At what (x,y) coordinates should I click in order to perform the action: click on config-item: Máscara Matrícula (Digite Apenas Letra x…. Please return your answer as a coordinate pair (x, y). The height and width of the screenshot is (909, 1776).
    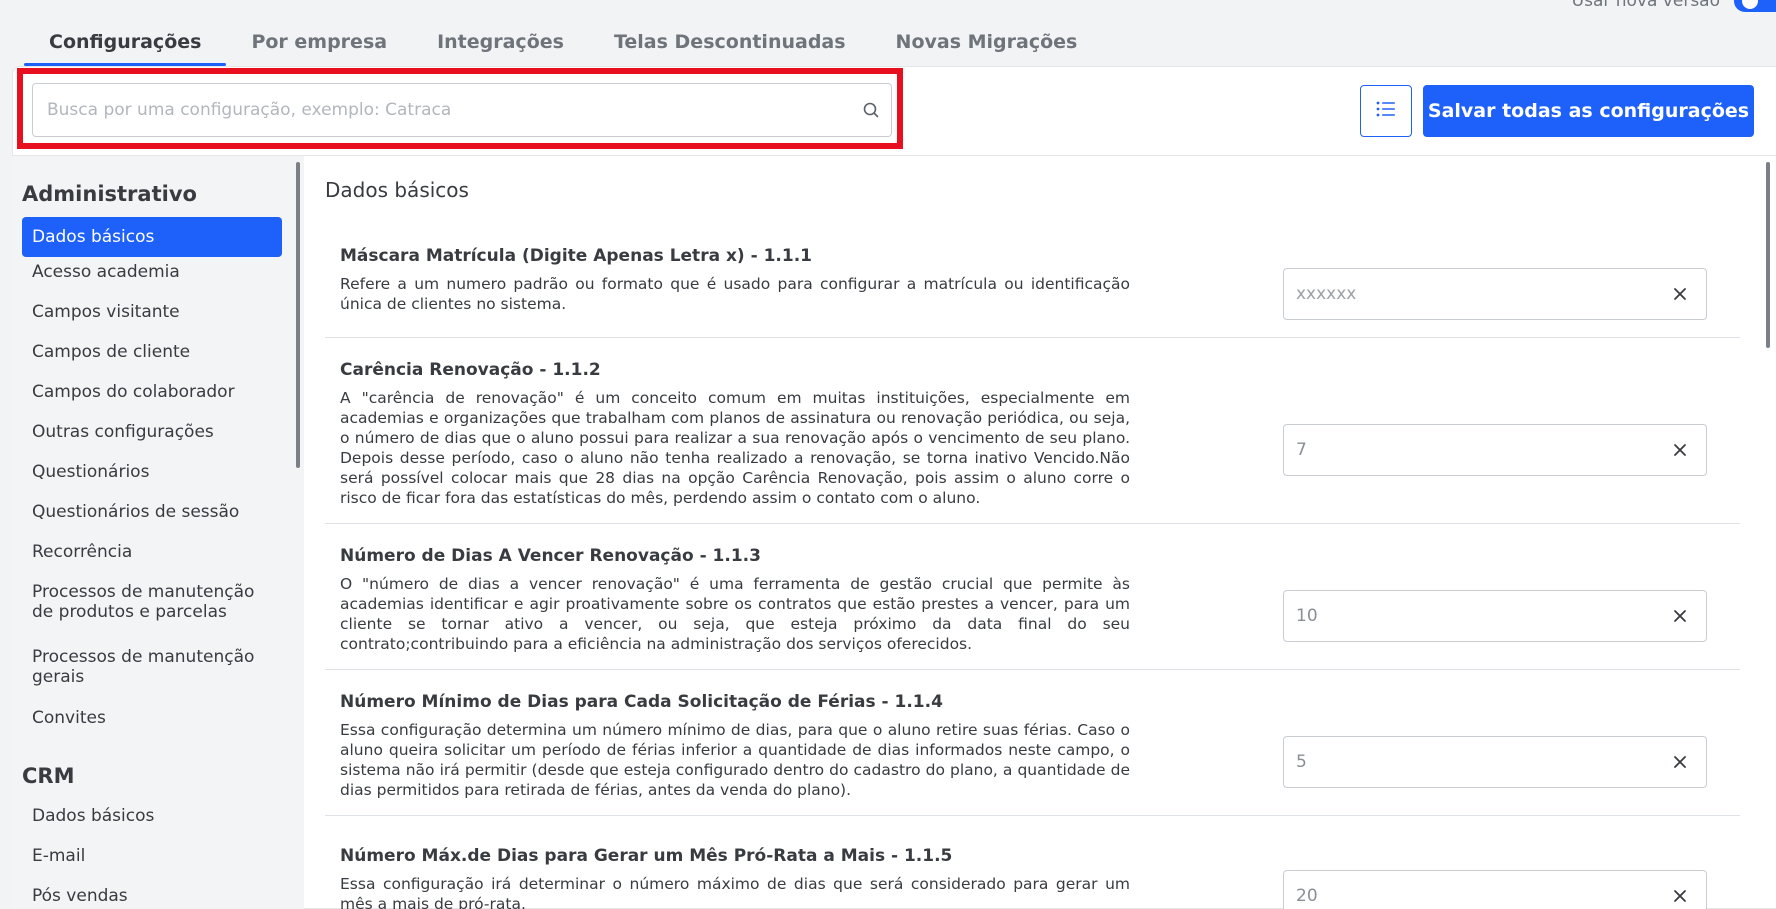
    Looking at the image, I should click on (1032, 285).